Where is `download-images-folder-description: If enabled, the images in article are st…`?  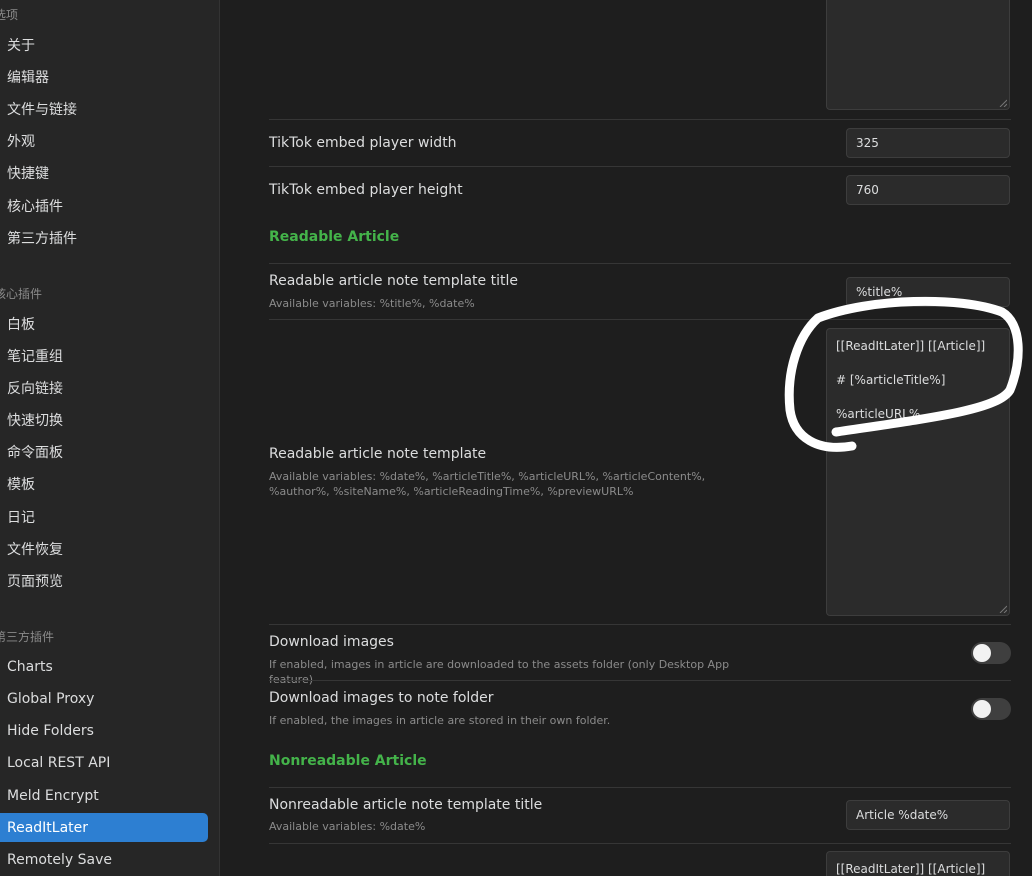
download-images-folder-description: If enabled, the images in article are st… is located at coordinates (440, 720).